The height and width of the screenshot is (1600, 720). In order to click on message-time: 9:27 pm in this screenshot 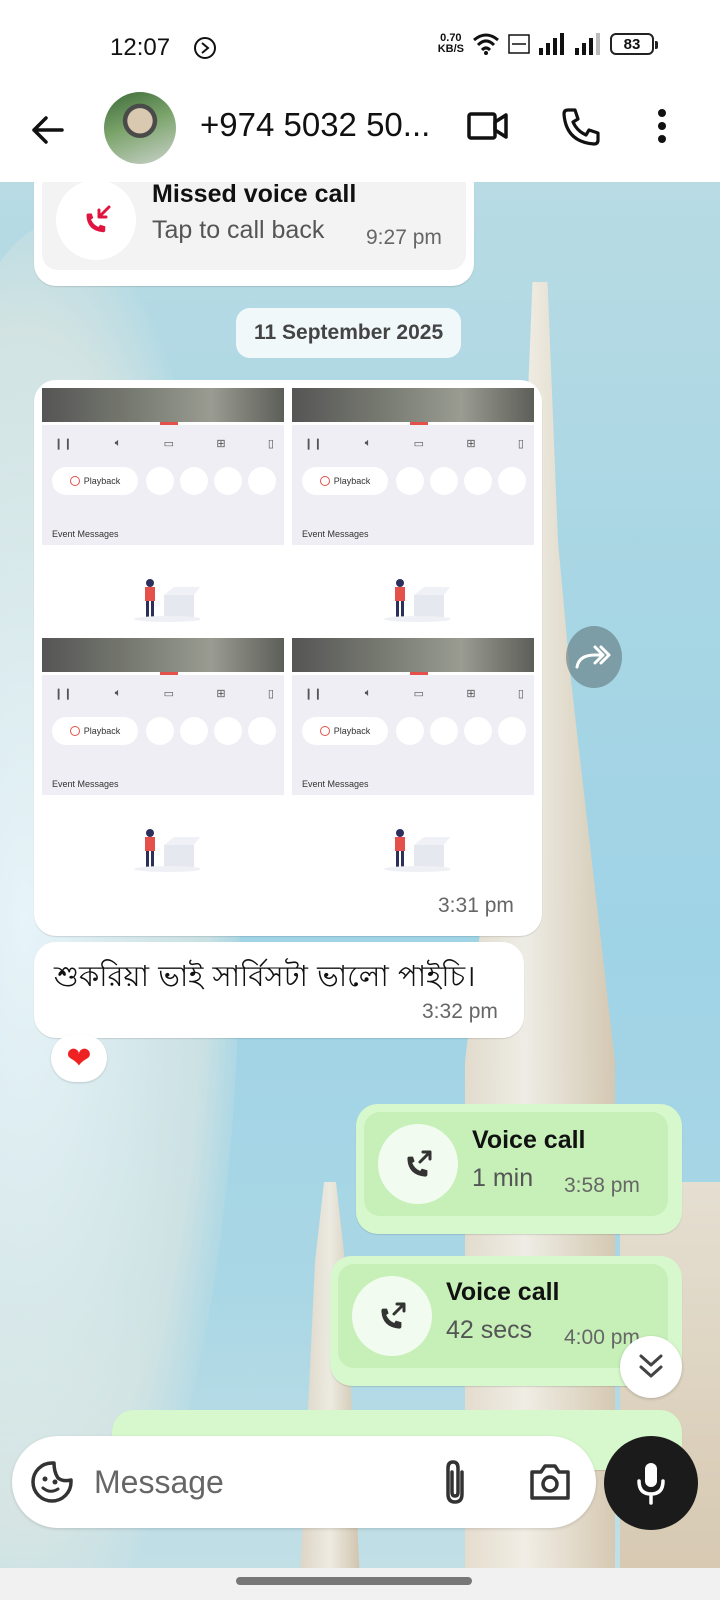, I will do `click(404, 237)`.